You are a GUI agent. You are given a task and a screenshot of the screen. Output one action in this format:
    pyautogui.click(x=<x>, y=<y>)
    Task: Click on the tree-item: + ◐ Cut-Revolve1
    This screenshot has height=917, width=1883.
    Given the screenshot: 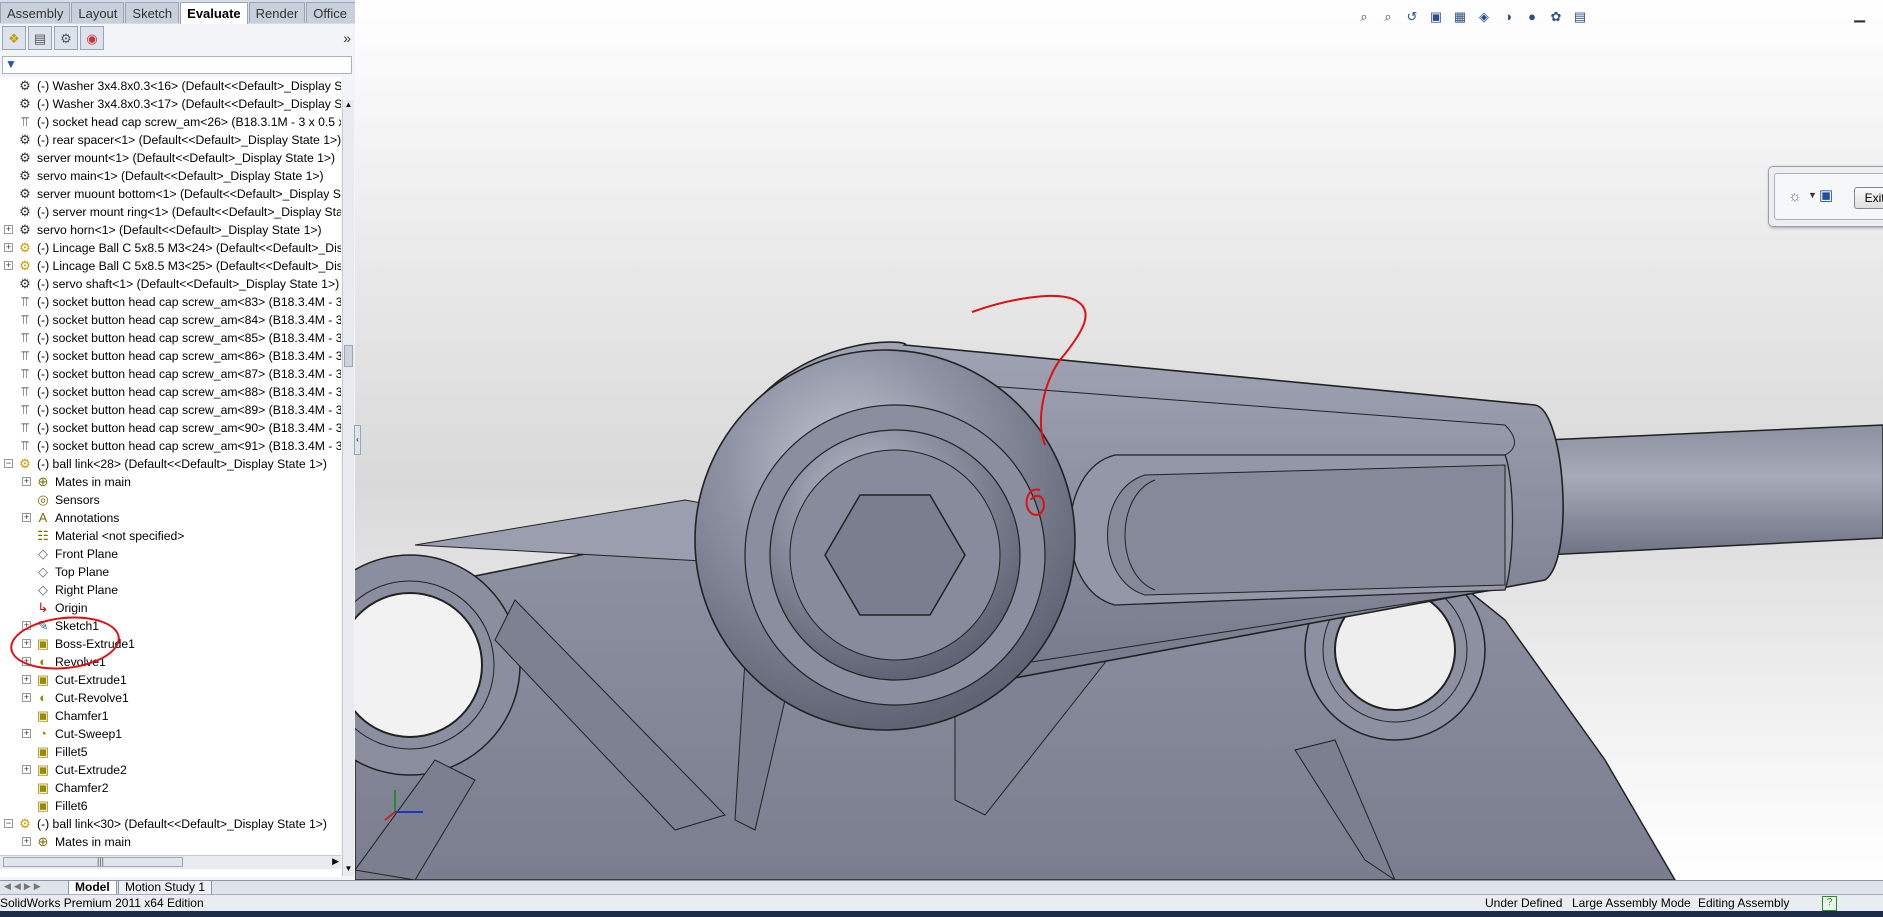 What is the action you would take?
    pyautogui.click(x=170, y=698)
    